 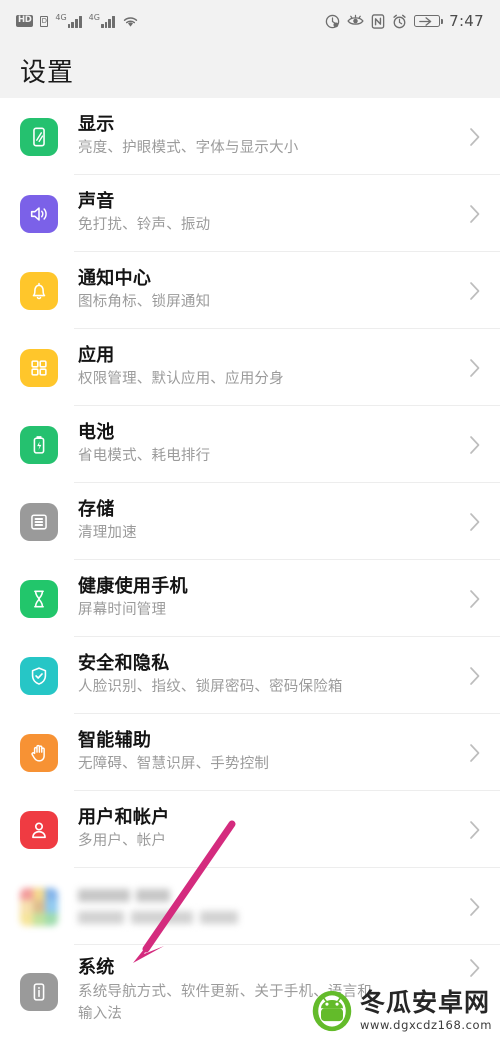 I want to click on data-saver-icon, so click(x=332, y=21).